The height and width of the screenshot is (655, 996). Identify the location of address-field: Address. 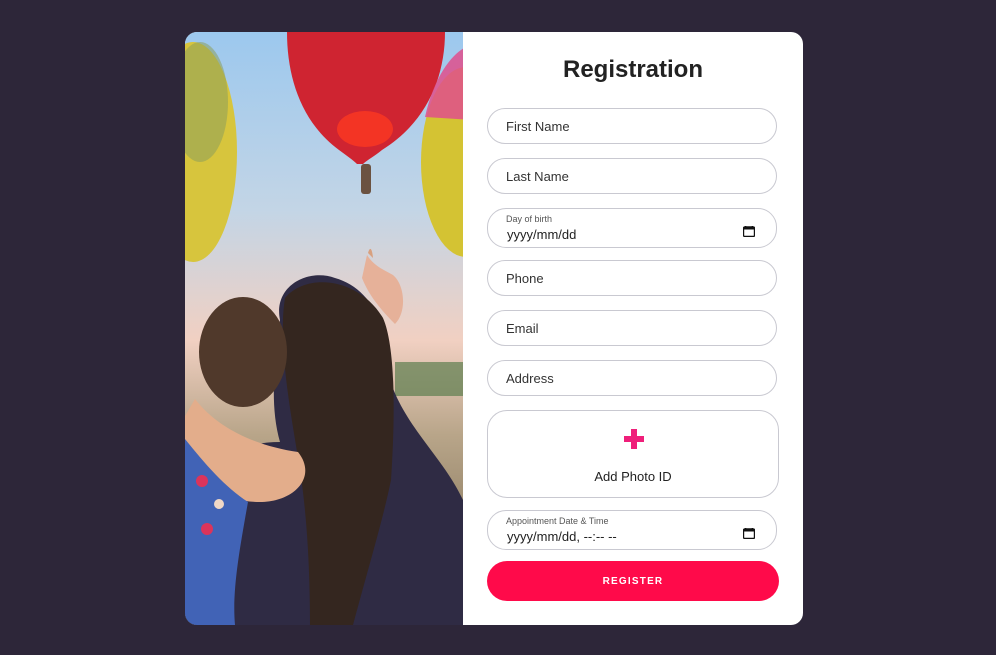
(632, 378).